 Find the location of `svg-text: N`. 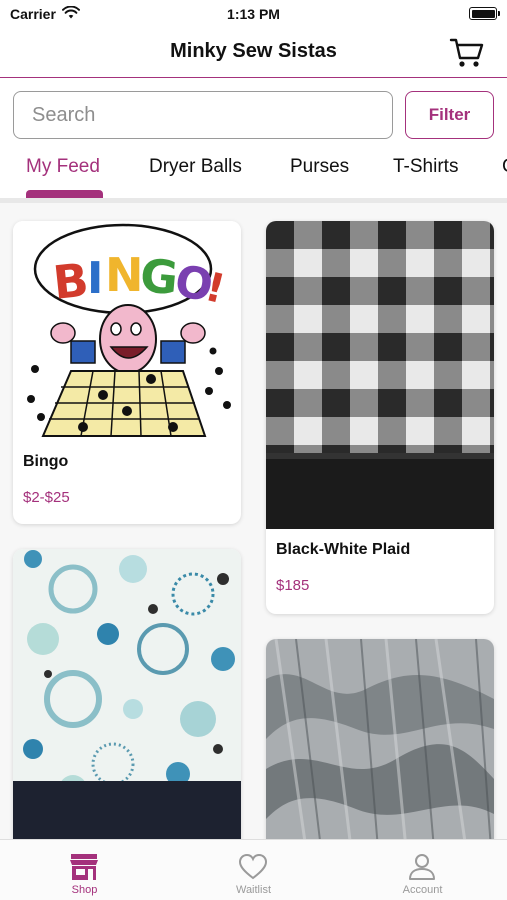

svg-text: N is located at coordinates (124, 275).